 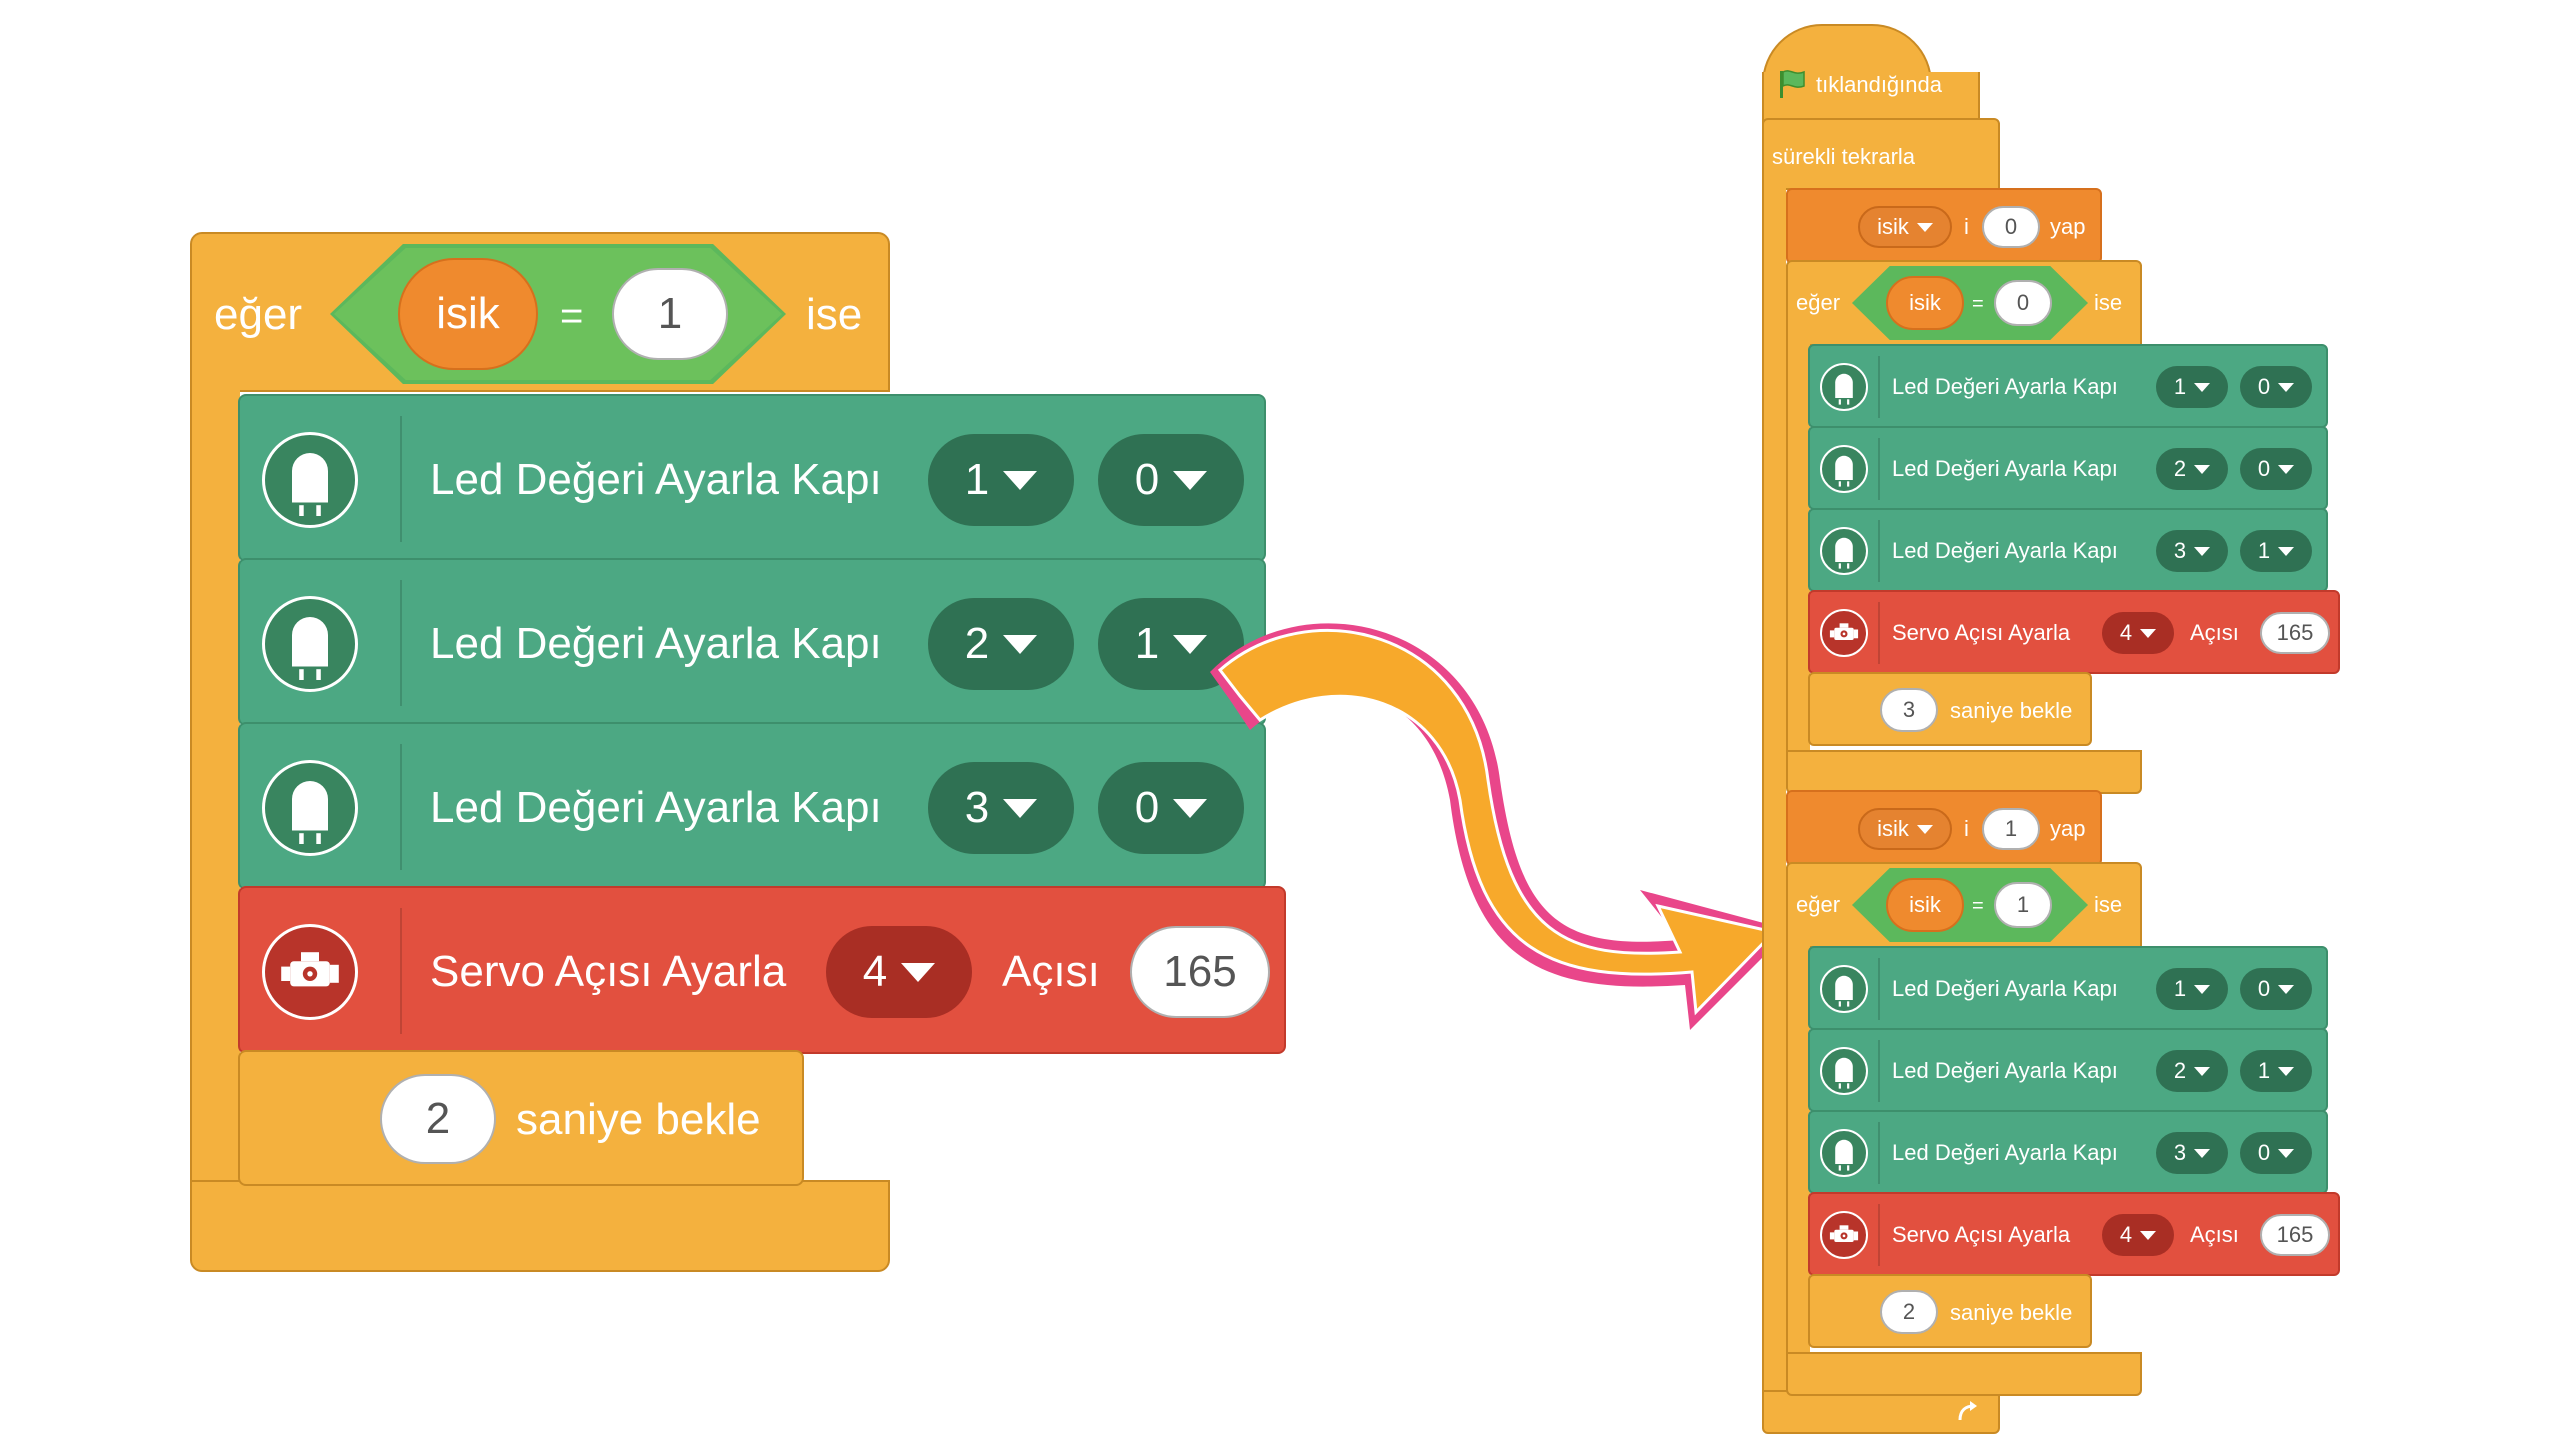 I want to click on wait-block-r2: 2 saniye bekle, so click(x=1950, y=1311).